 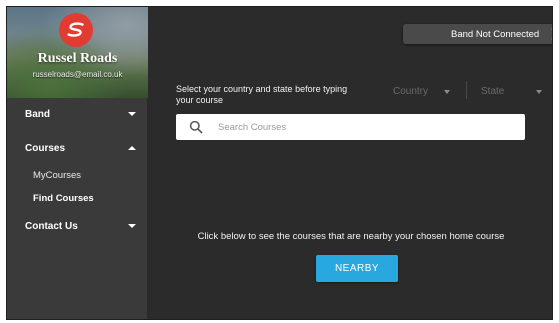 I want to click on country-select: Country, so click(x=421, y=91).